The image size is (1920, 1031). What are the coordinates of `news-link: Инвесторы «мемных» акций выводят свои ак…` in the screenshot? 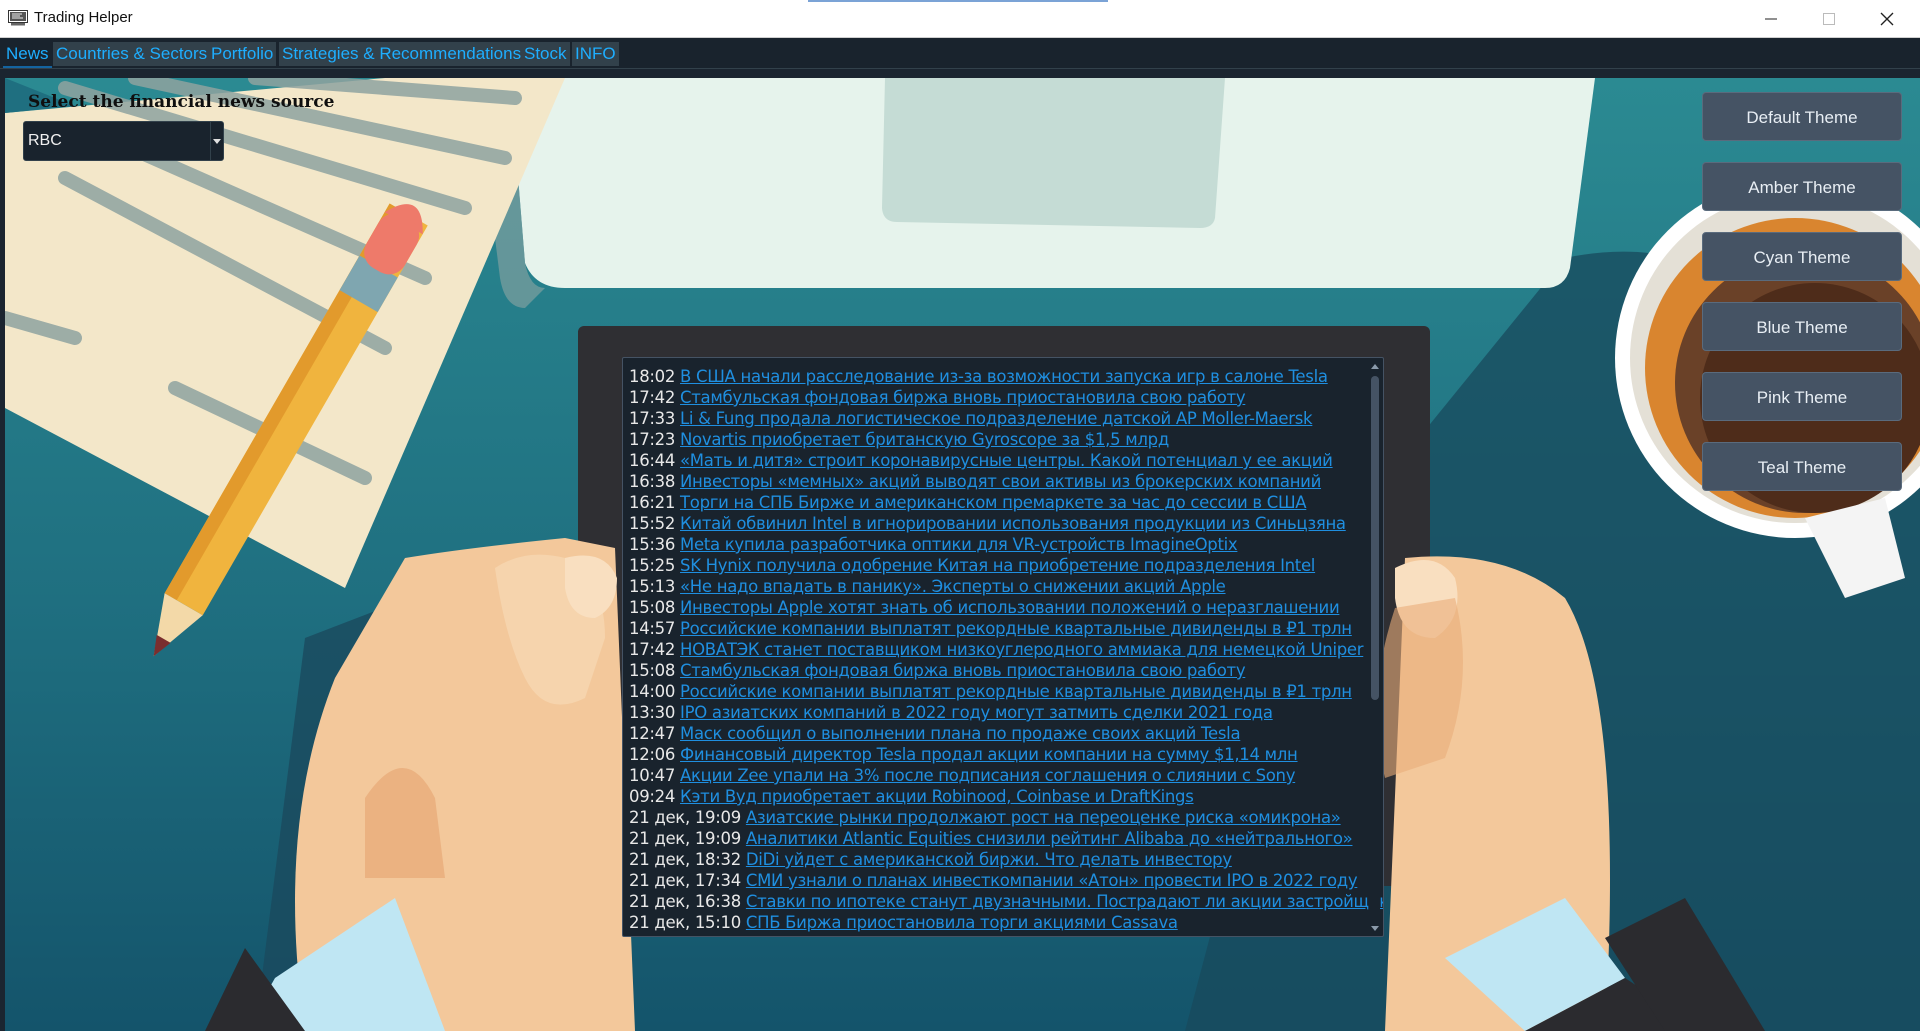 It's located at (1000, 481).